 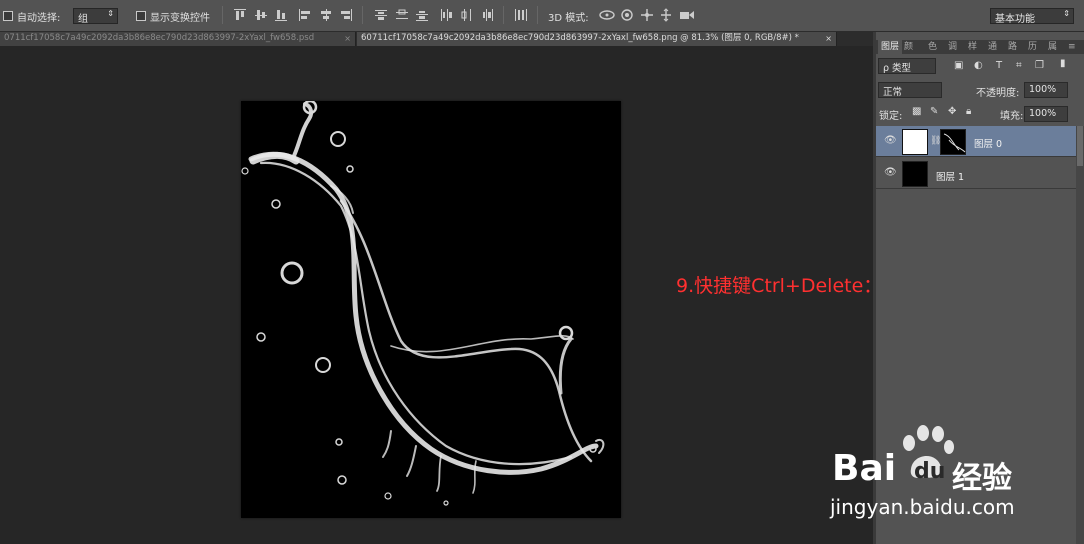 What do you see at coordinates (1012, 116) in the screenshot?
I see `fill-label: 填充:` at bounding box center [1012, 116].